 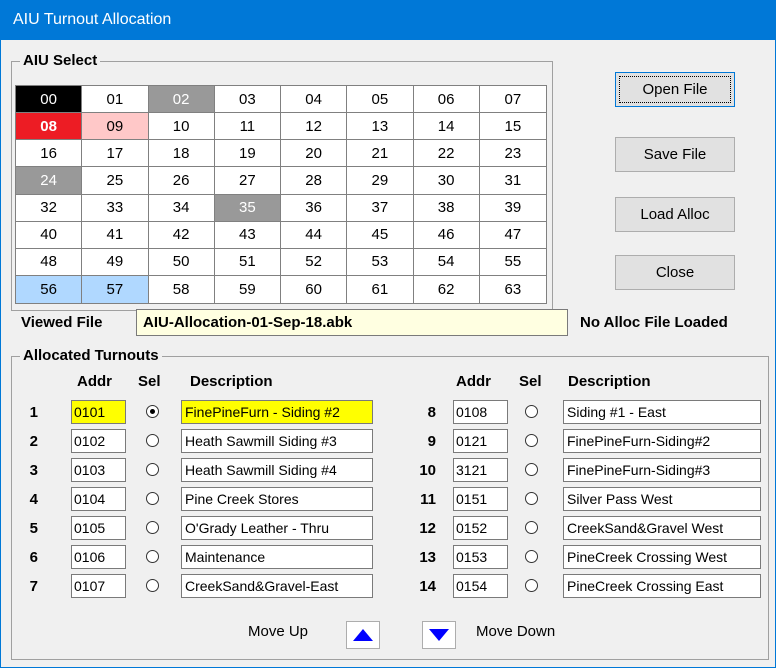 I want to click on aiu-cell: 20, so click(x=314, y=154).